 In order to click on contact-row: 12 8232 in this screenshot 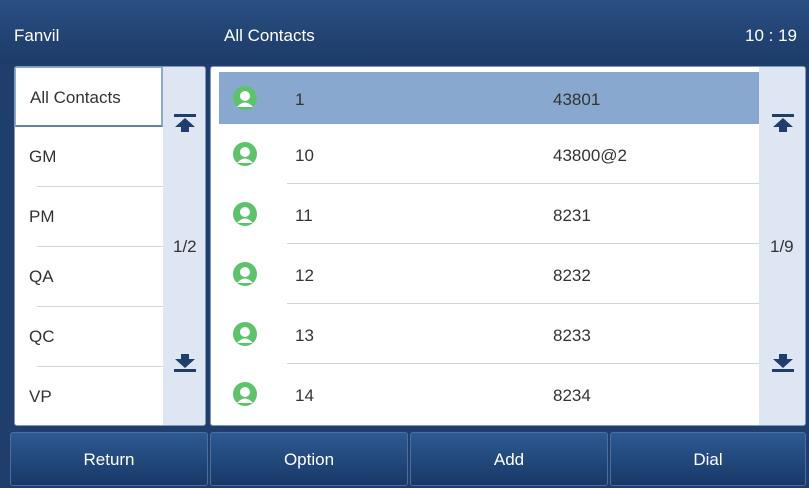, I will do `click(489, 274)`.